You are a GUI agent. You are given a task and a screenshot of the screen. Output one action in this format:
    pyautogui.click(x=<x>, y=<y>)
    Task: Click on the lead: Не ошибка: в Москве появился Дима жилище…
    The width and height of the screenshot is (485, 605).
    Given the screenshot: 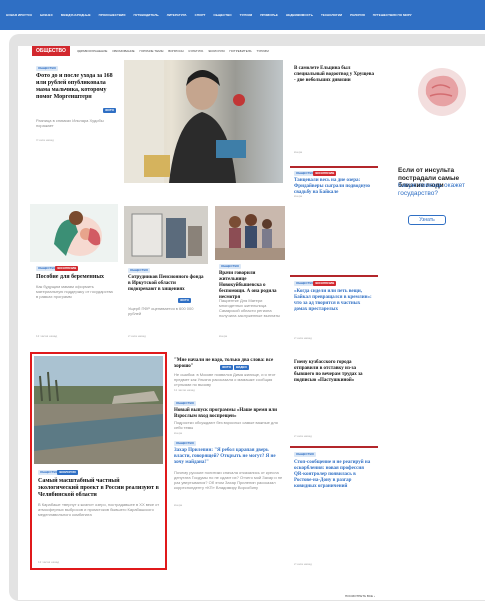 What is the action you would take?
    pyautogui.click(x=225, y=379)
    